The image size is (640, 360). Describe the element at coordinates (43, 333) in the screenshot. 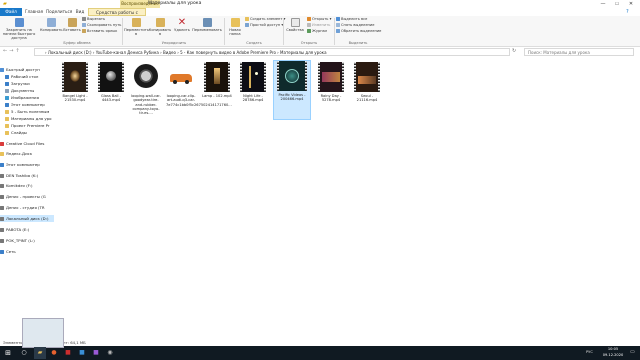

I see `taskbar-window-preview` at that location.